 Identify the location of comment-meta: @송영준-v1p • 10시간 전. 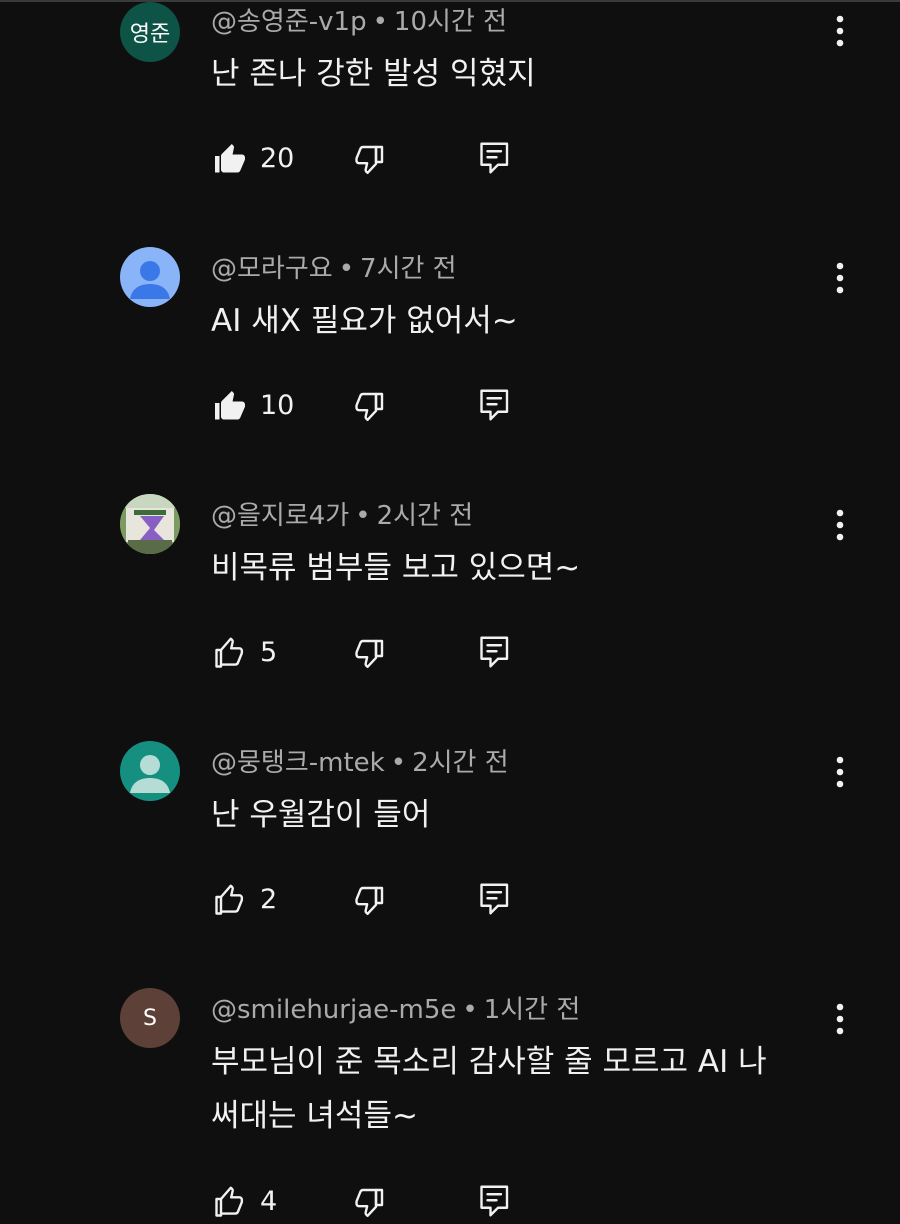
(359, 22).